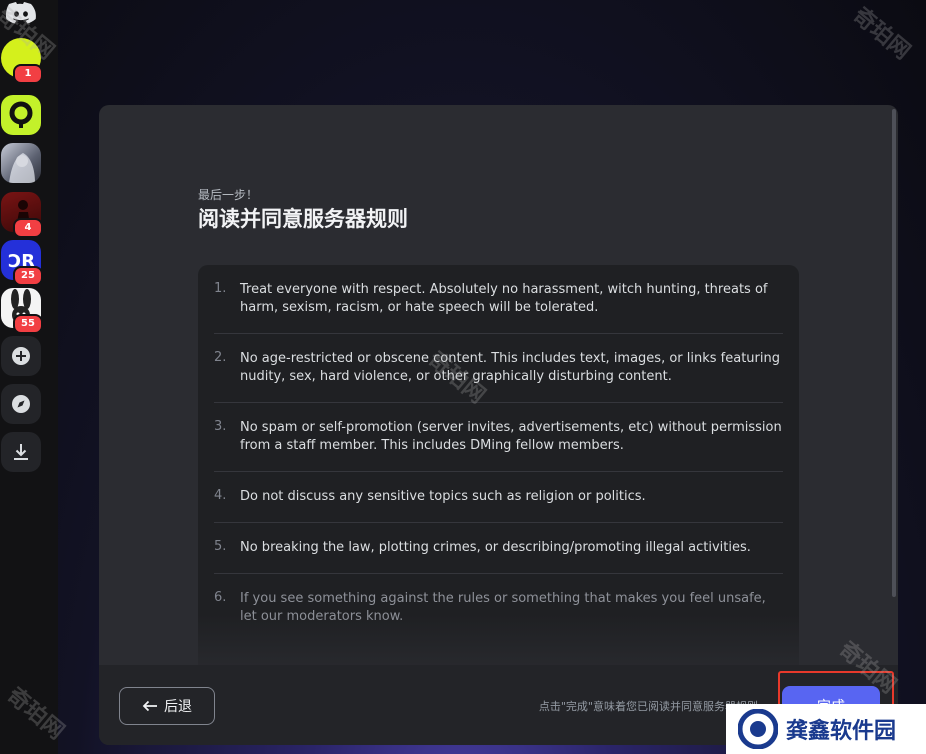  I want to click on rule-number: 3., so click(220, 426).